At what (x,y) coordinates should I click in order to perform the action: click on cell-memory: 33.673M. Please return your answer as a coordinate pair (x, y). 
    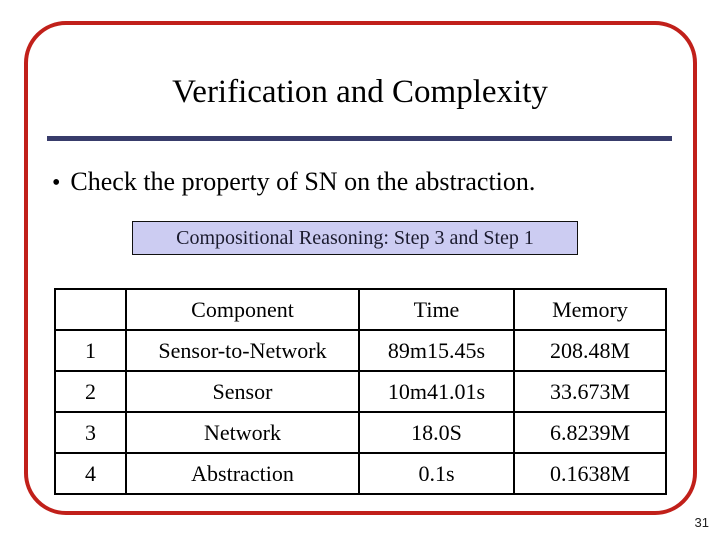
    Looking at the image, I should click on (590, 391).